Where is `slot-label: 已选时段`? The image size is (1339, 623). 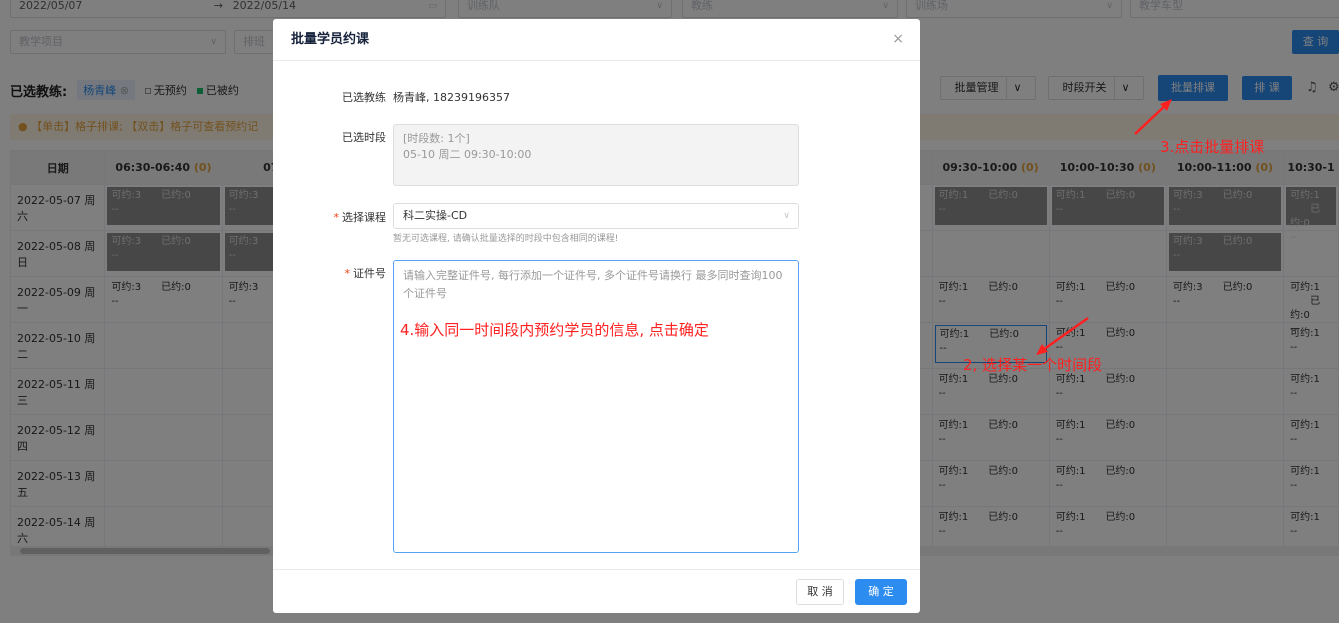
slot-label: 已选时段 is located at coordinates (364, 137).